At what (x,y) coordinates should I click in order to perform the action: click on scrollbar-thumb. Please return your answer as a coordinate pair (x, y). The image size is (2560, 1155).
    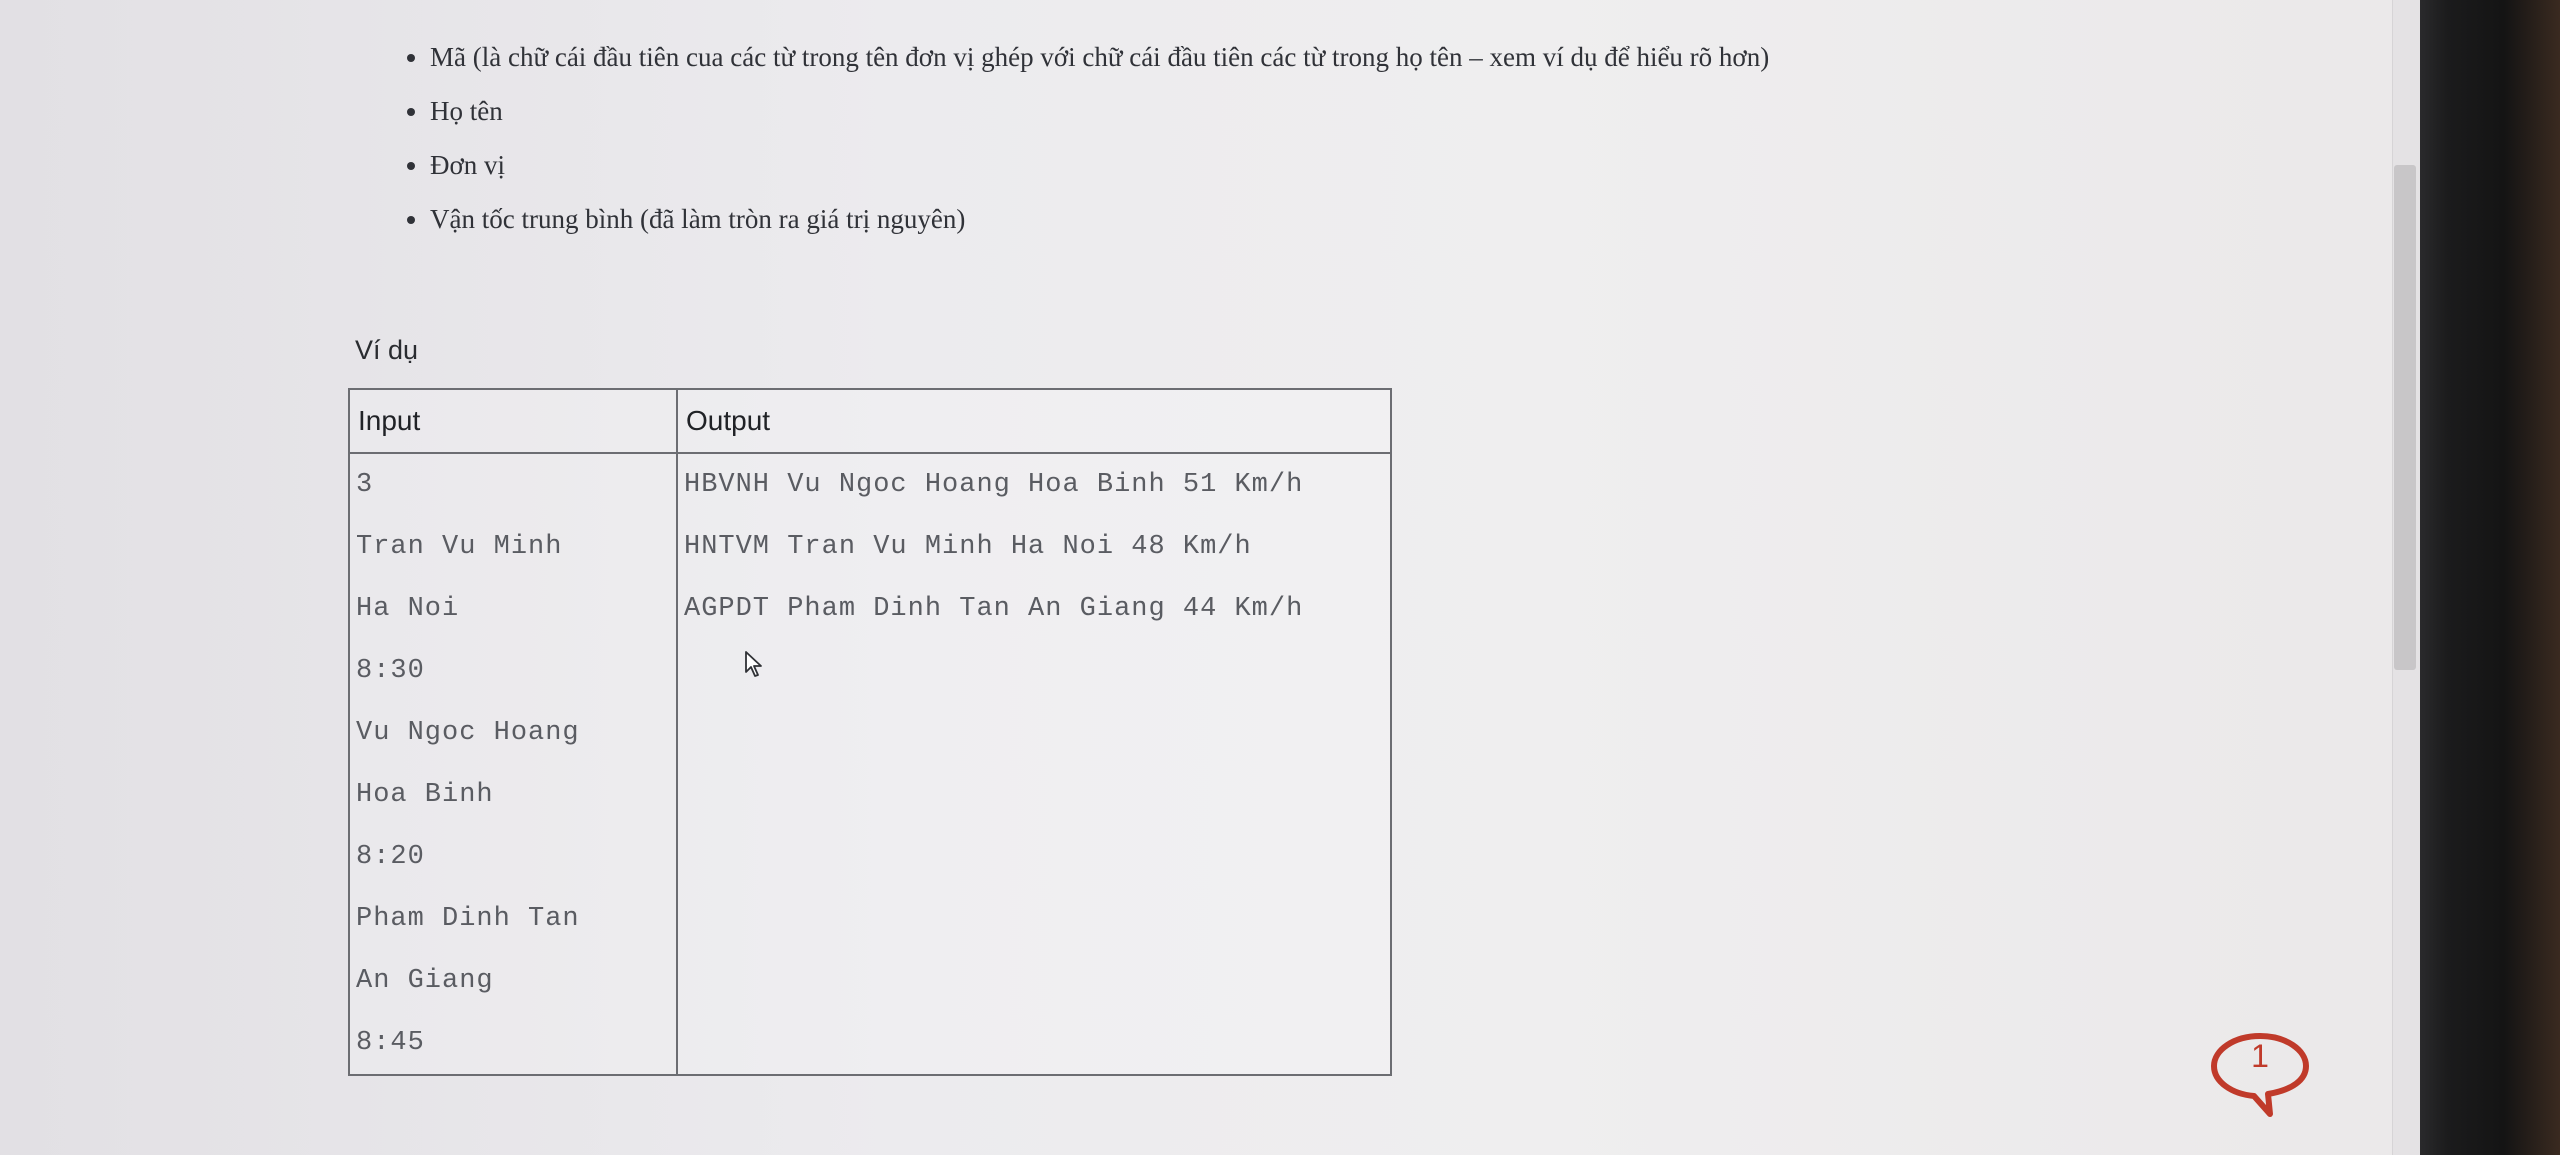
    Looking at the image, I should click on (2405, 417).